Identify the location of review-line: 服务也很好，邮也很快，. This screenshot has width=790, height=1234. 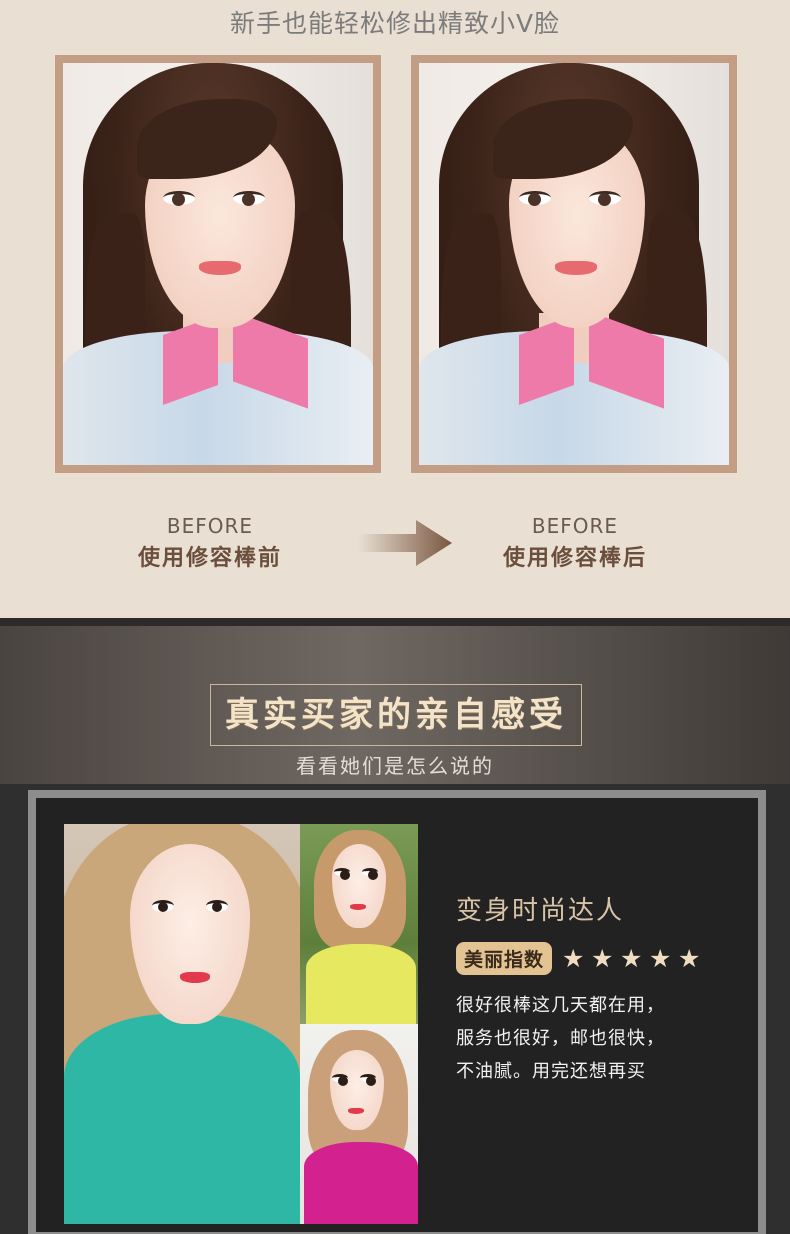
(560, 1038).